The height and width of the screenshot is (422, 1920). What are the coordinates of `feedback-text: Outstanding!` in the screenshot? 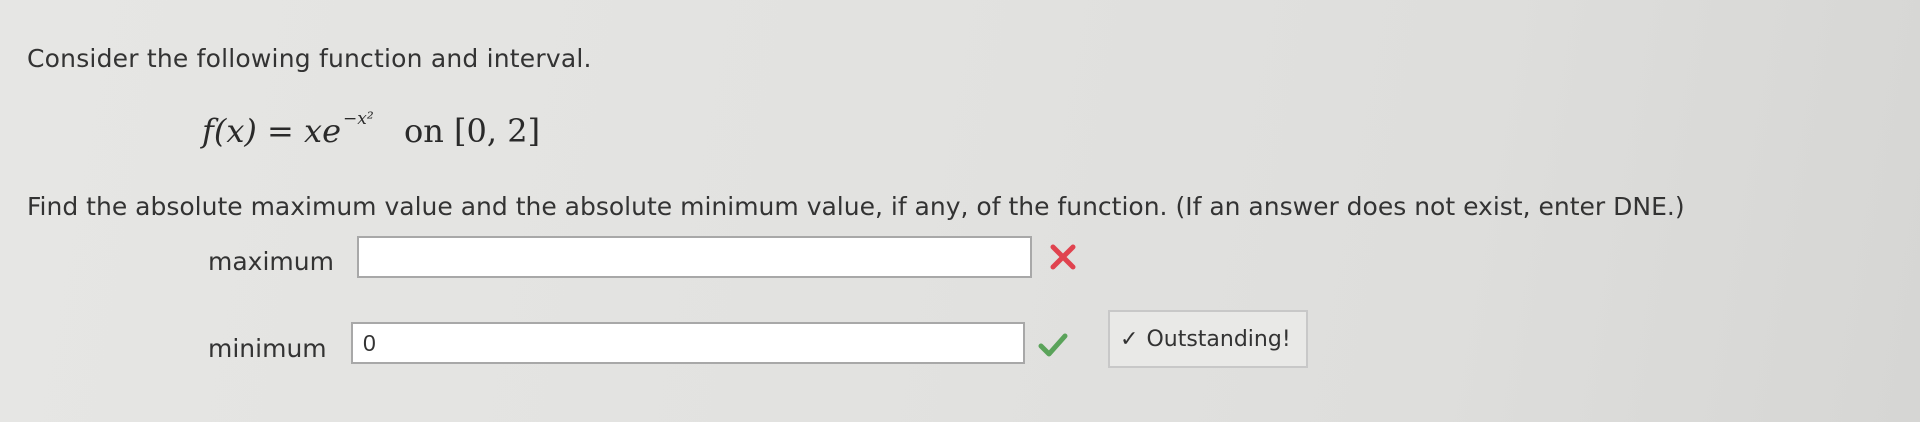 It's located at (1218, 339).